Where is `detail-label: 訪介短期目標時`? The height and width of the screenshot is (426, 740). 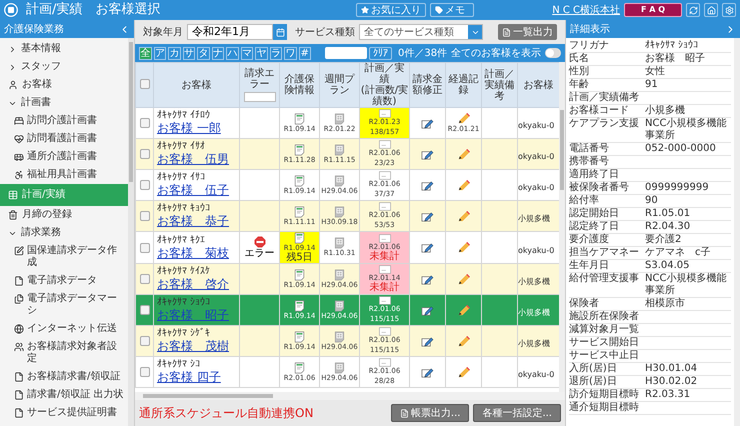
detail-label: 訪介短期目標時 is located at coordinates (604, 395).